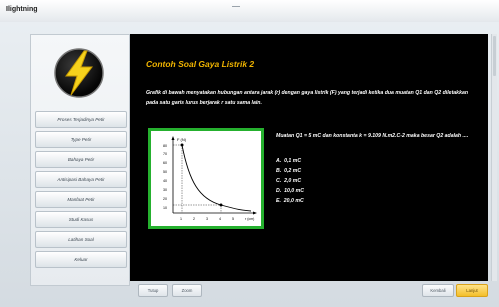 Image resolution: width=499 pixels, height=307 pixels. What do you see at coordinates (279, 161) in the screenshot?
I see `option-letter: A.` at bounding box center [279, 161].